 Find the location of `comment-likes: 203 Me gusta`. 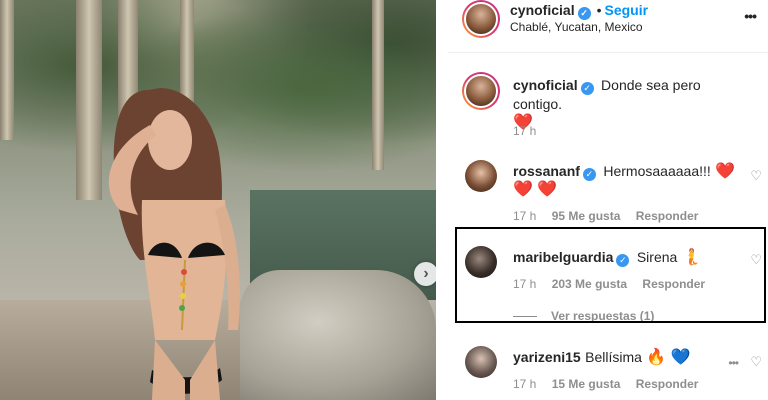

comment-likes: 203 Me gusta is located at coordinates (589, 284).